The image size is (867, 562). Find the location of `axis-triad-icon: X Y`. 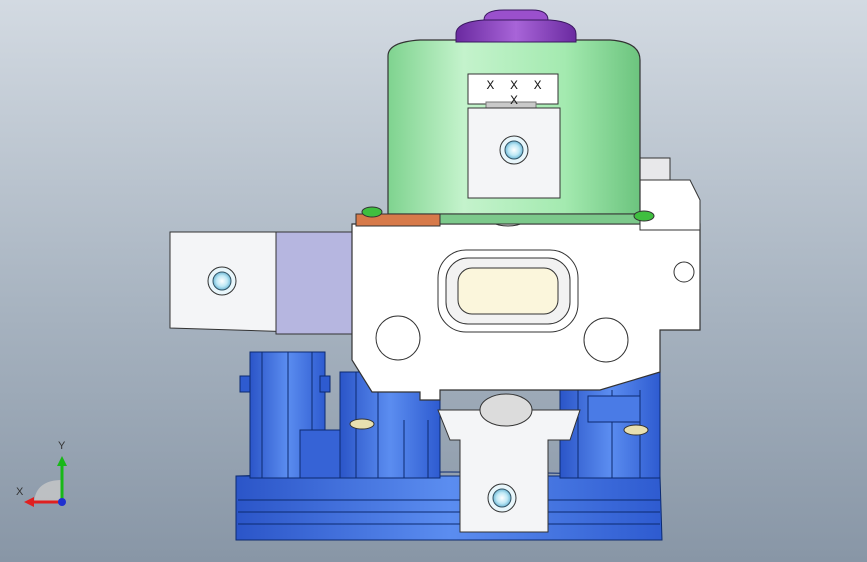

axis-triad-icon: X Y is located at coordinates (49, 475).